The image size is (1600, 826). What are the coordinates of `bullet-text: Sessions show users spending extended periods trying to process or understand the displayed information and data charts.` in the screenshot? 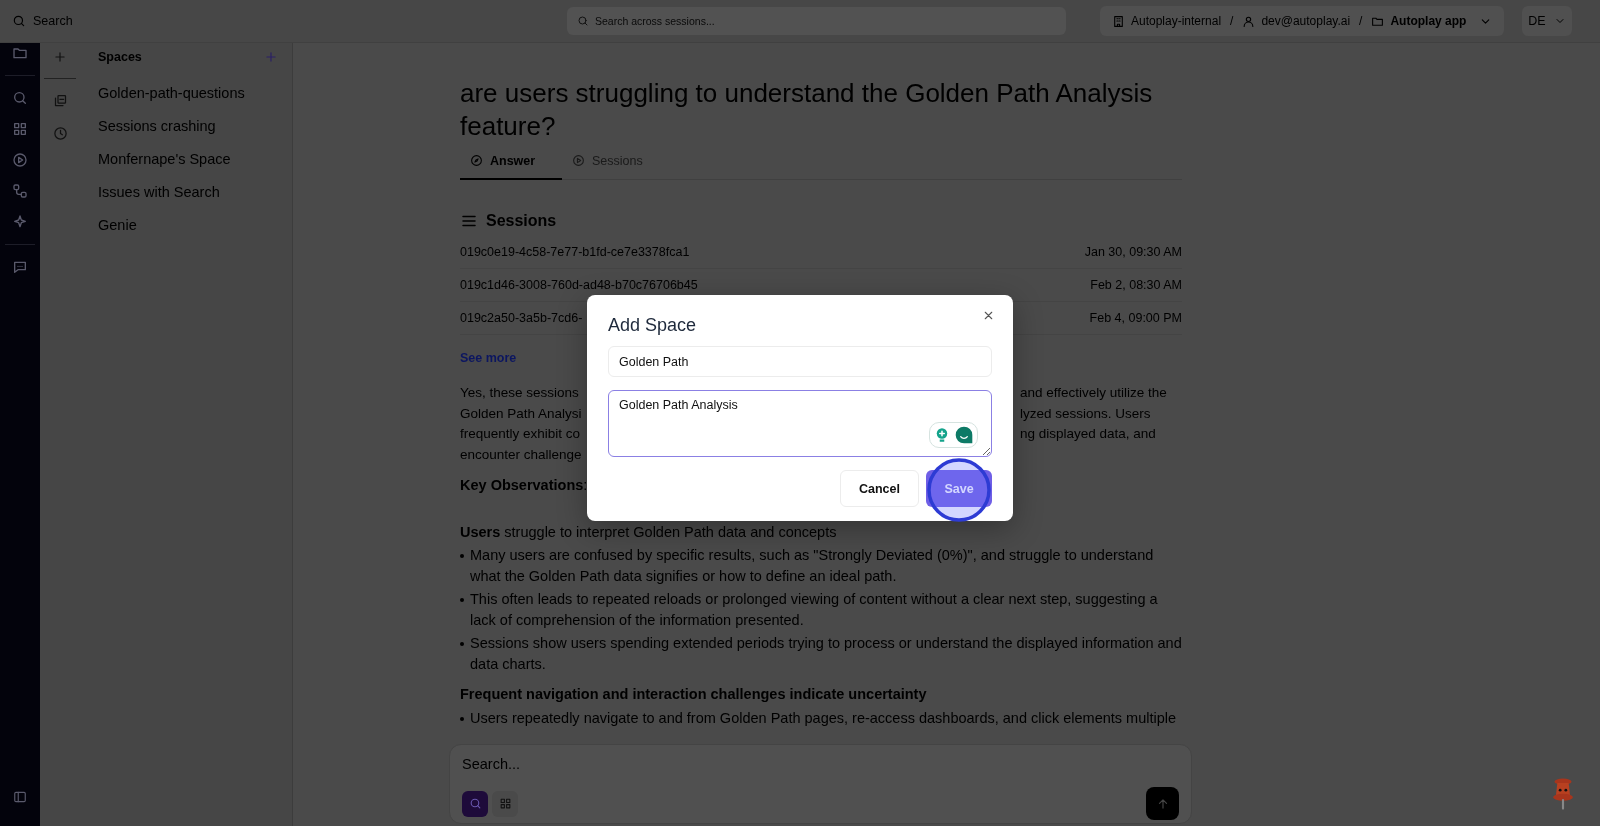 It's located at (826, 654).